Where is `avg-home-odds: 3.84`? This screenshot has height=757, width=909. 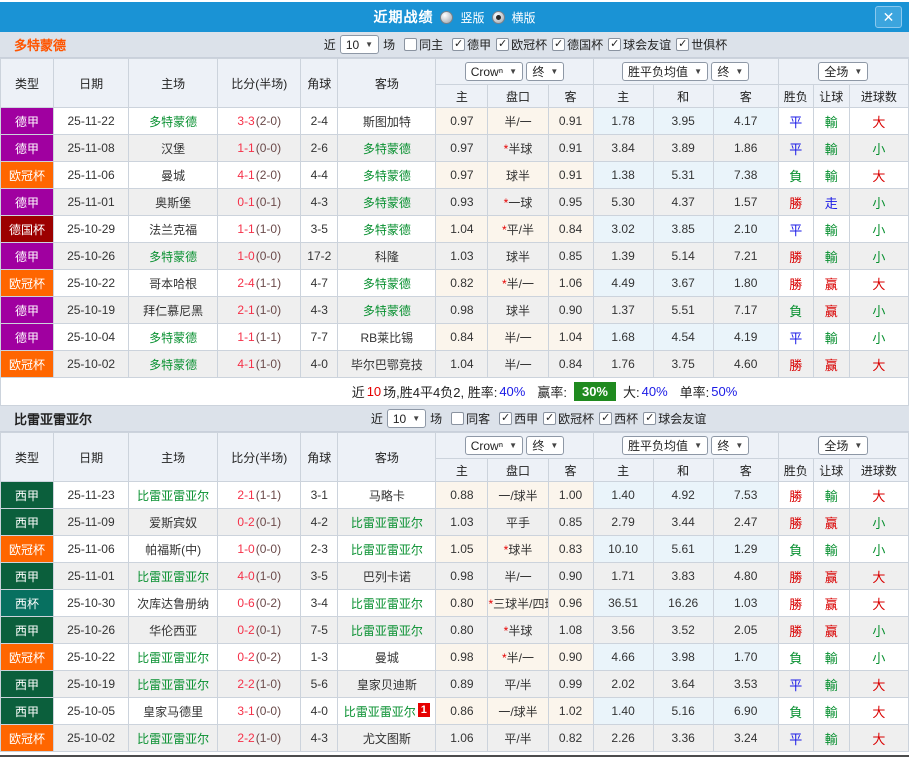 avg-home-odds: 3.84 is located at coordinates (623, 148).